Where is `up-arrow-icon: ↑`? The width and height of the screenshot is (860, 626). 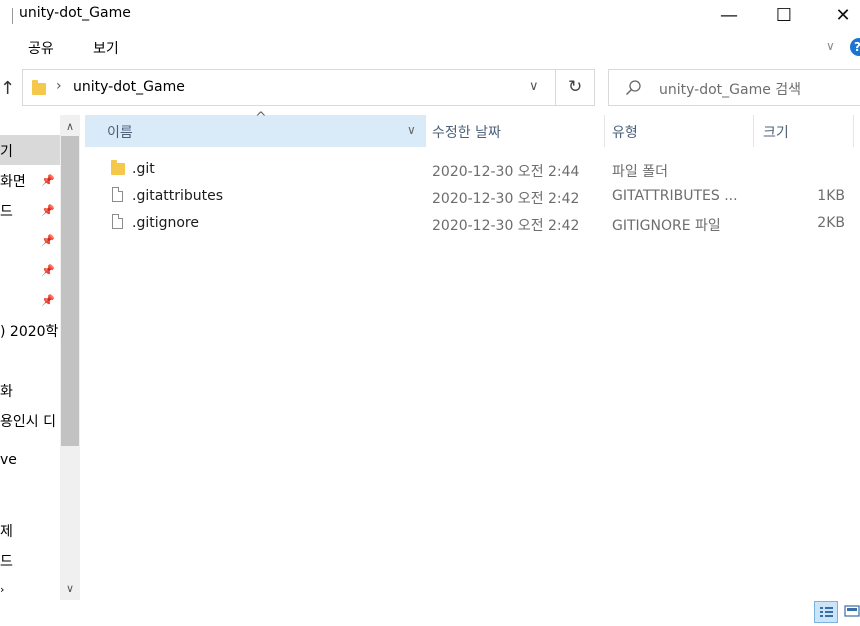 up-arrow-icon: ↑ is located at coordinates (9, 89).